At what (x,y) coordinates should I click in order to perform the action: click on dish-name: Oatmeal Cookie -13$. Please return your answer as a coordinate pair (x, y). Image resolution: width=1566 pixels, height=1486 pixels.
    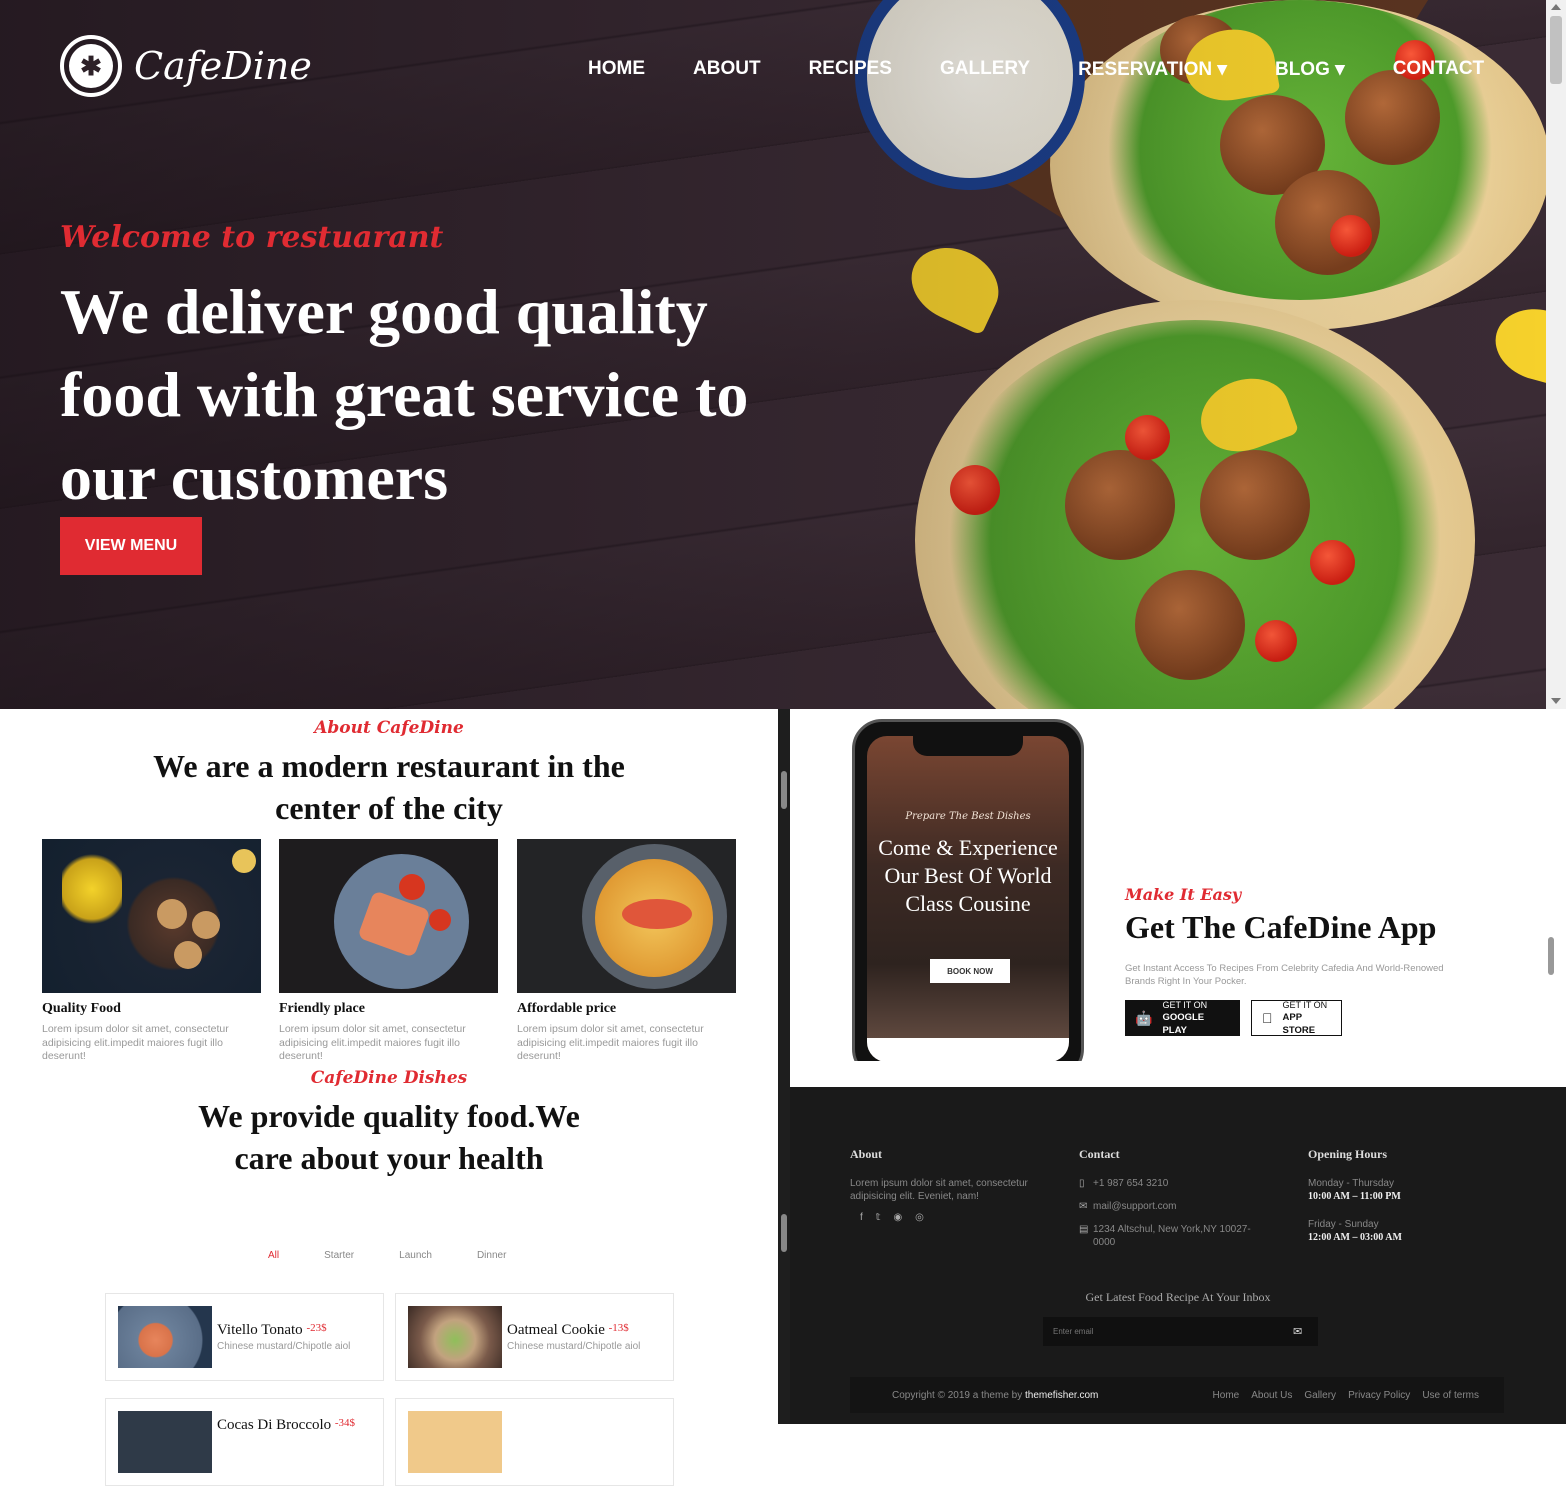
    Looking at the image, I should click on (568, 1330).